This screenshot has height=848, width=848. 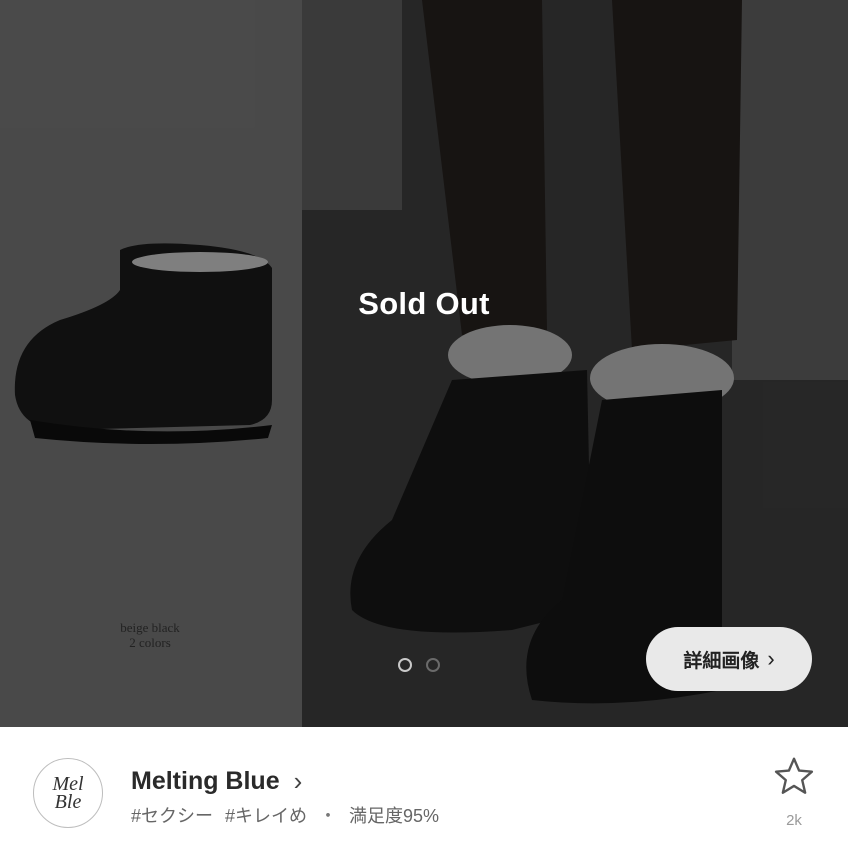 I want to click on detail-images-button: 詳細画像 ›, so click(x=729, y=659).